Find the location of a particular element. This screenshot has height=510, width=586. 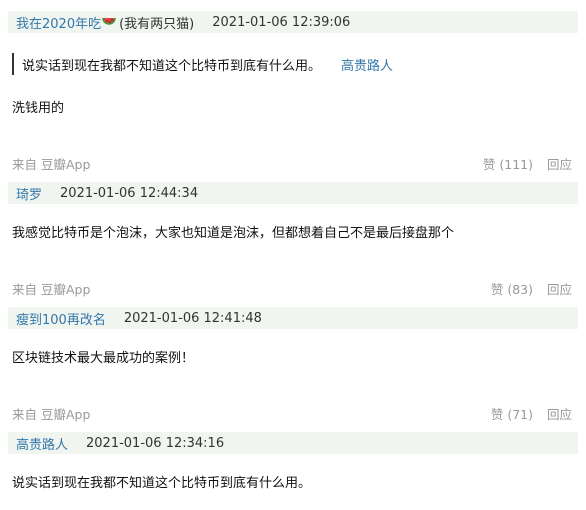

comment-header: 高贵路人 2021-01-06 12:34:16 is located at coordinates (293, 443).